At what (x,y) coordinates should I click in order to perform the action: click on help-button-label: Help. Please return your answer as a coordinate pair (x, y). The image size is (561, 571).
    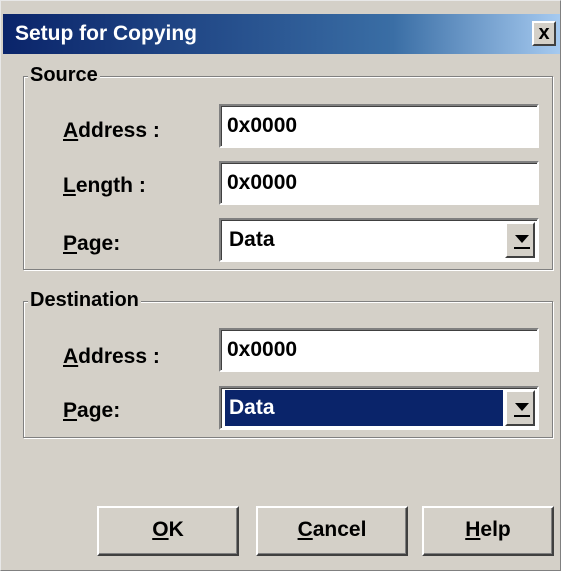
    Looking at the image, I should click on (488, 529).